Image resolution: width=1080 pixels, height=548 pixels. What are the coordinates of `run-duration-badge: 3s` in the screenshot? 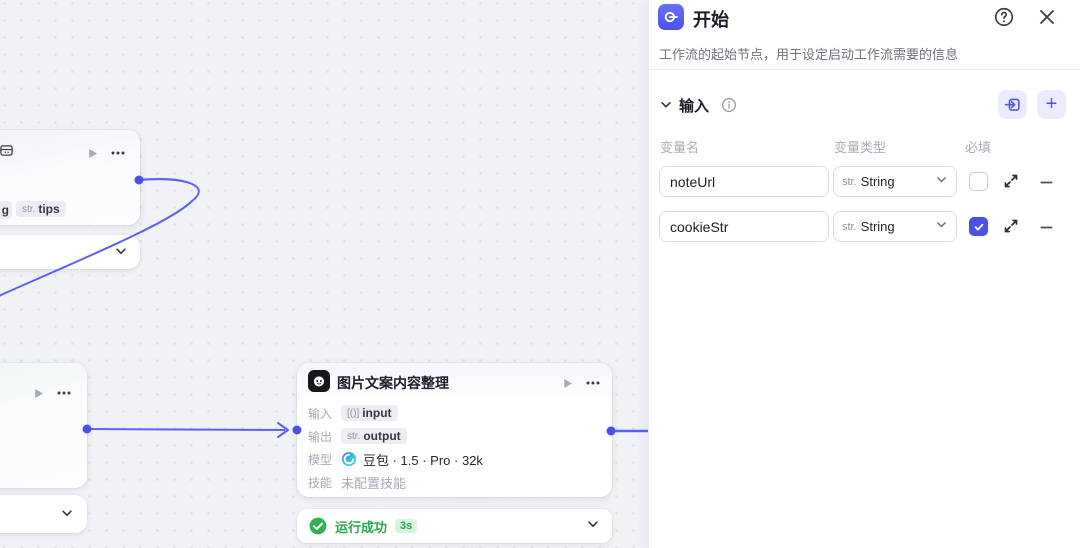 It's located at (406, 526).